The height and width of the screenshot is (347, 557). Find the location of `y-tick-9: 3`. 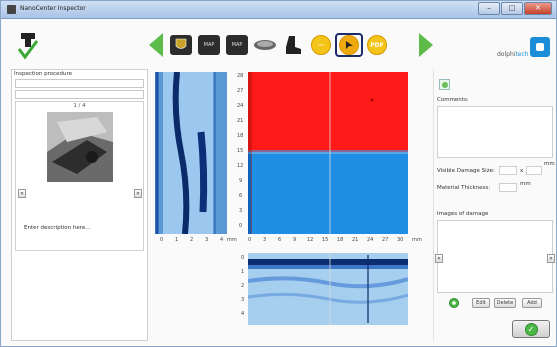

y-tick-9: 3 is located at coordinates (241, 211).